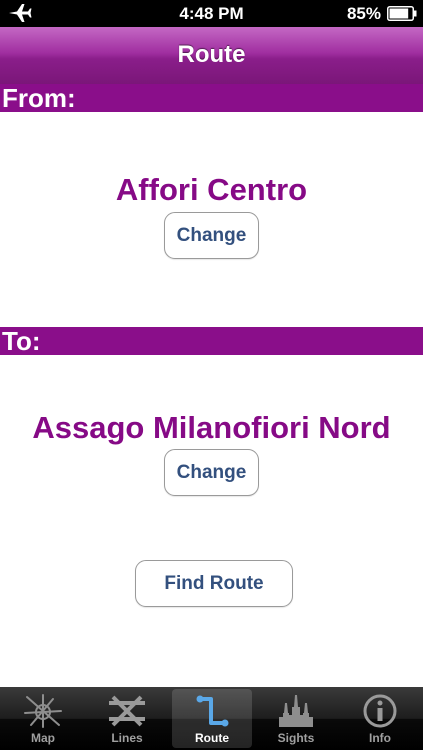 This screenshot has height=750, width=423. I want to click on from-section-header: From:, so click(211, 98).